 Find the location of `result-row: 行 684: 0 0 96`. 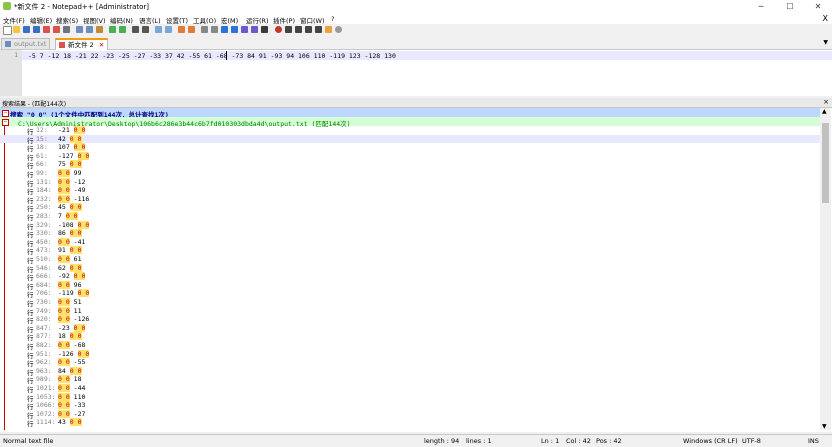

result-row: 行 684: 0 0 96 is located at coordinates (410, 285).